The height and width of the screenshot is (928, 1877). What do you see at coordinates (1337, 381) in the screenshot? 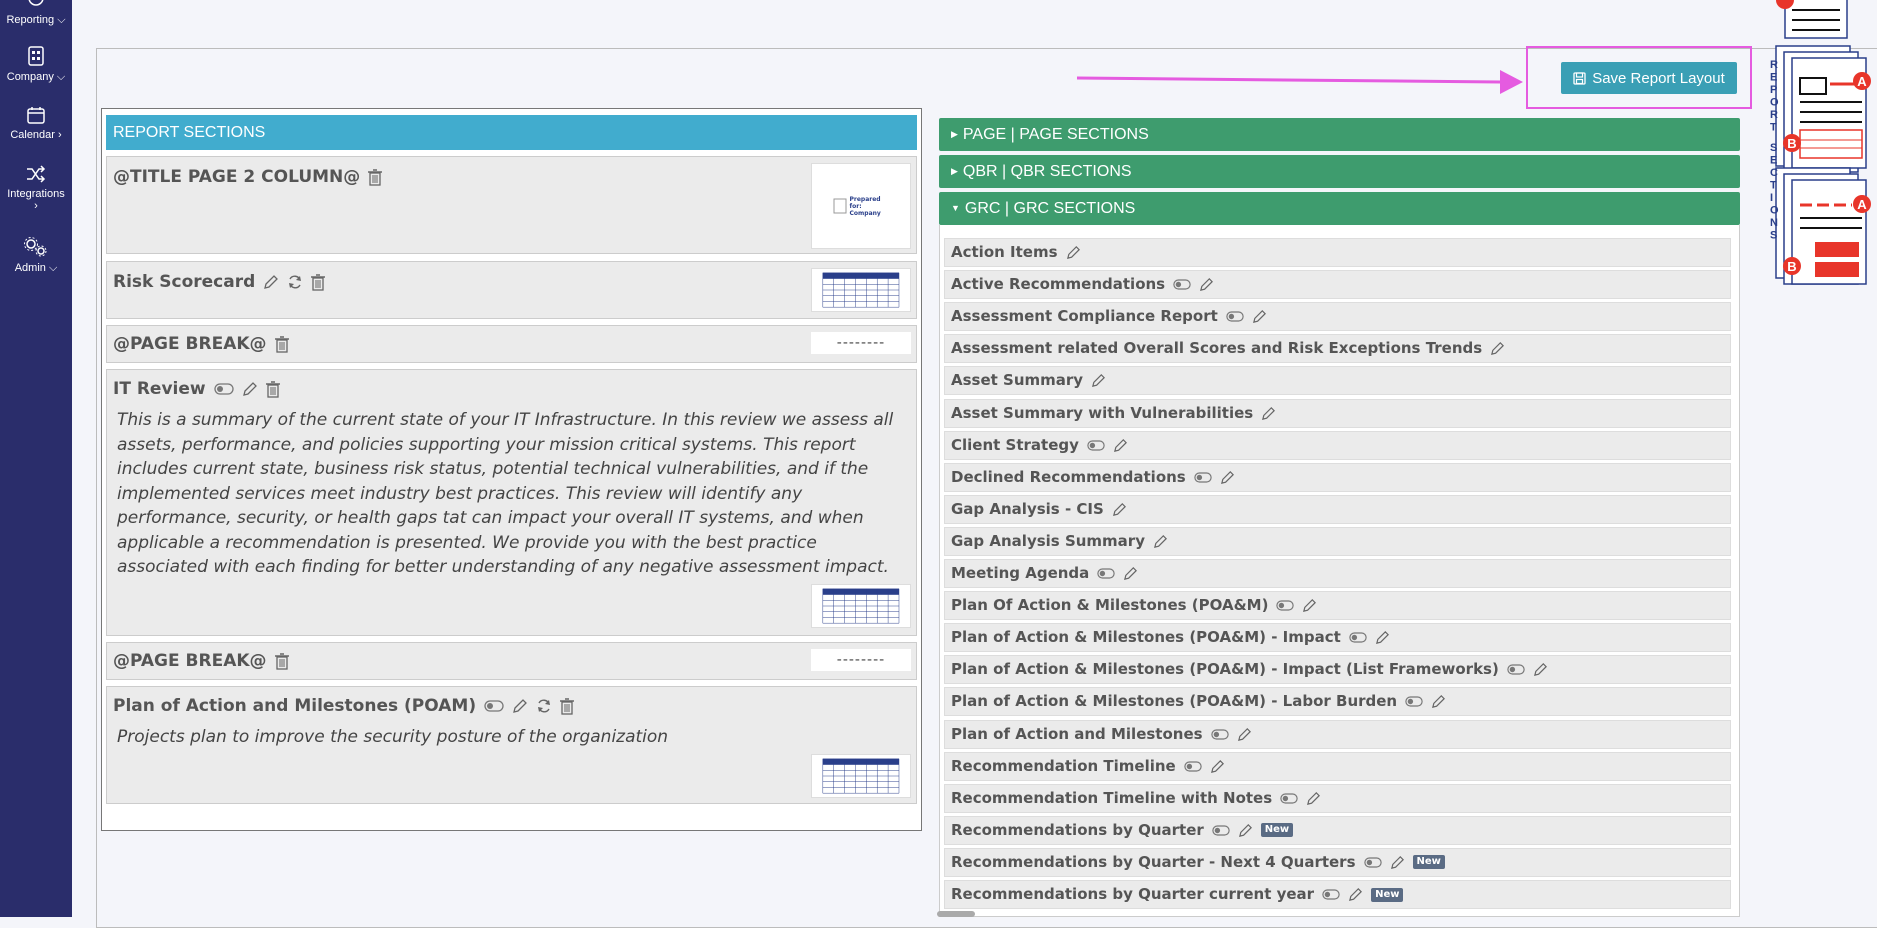
I see `grc-list-item: Asset Summary` at bounding box center [1337, 381].